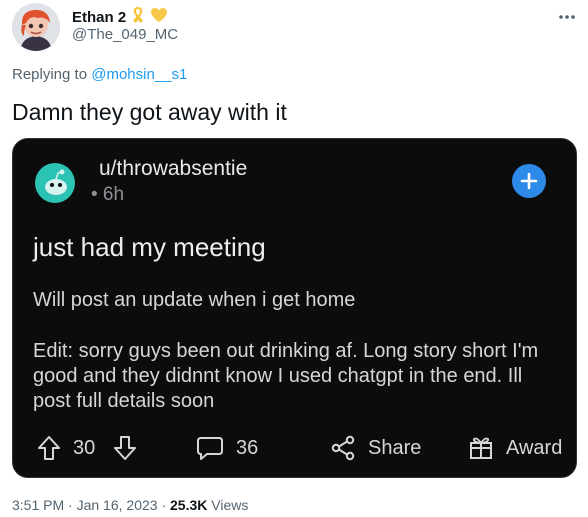  I want to click on share-group: Share, so click(375, 448).